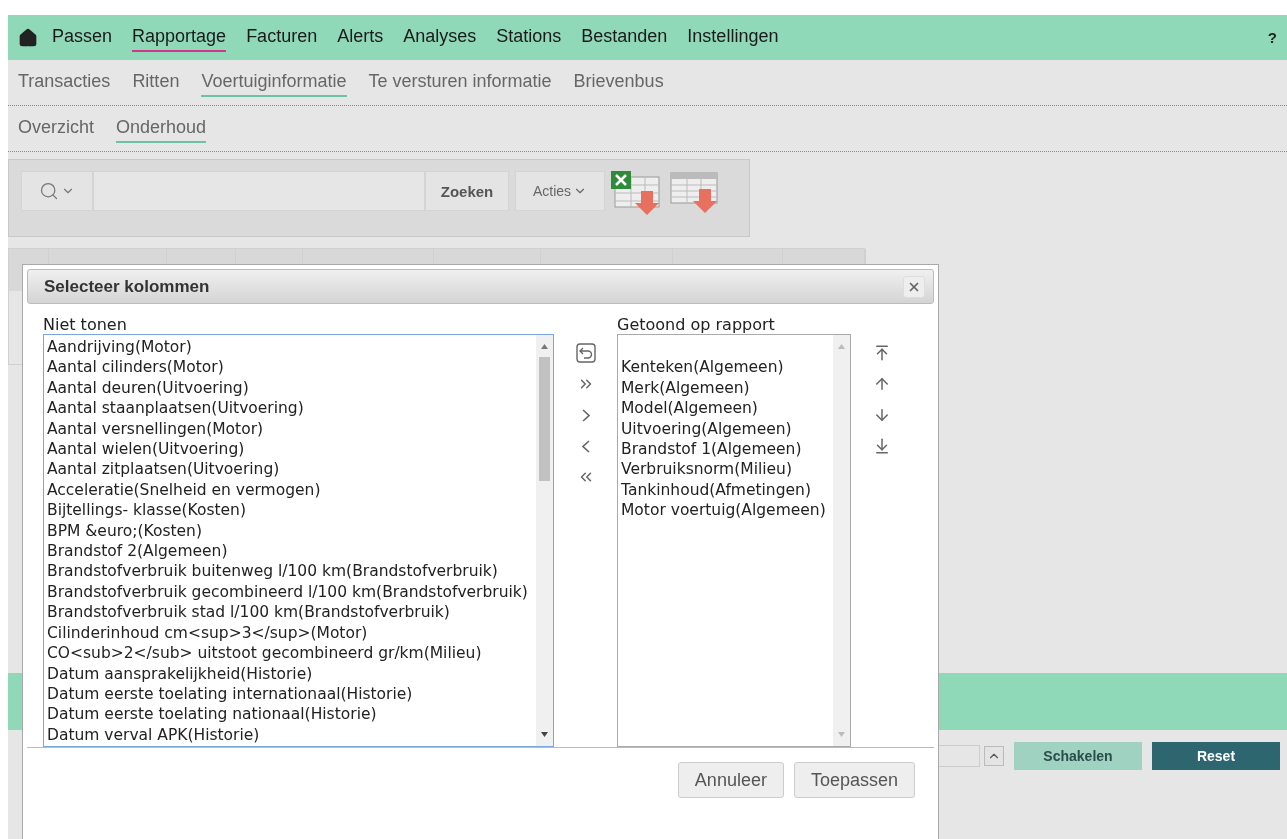  What do you see at coordinates (290, 531) in the screenshot?
I see `list-option: BPM &euro;(Kosten)` at bounding box center [290, 531].